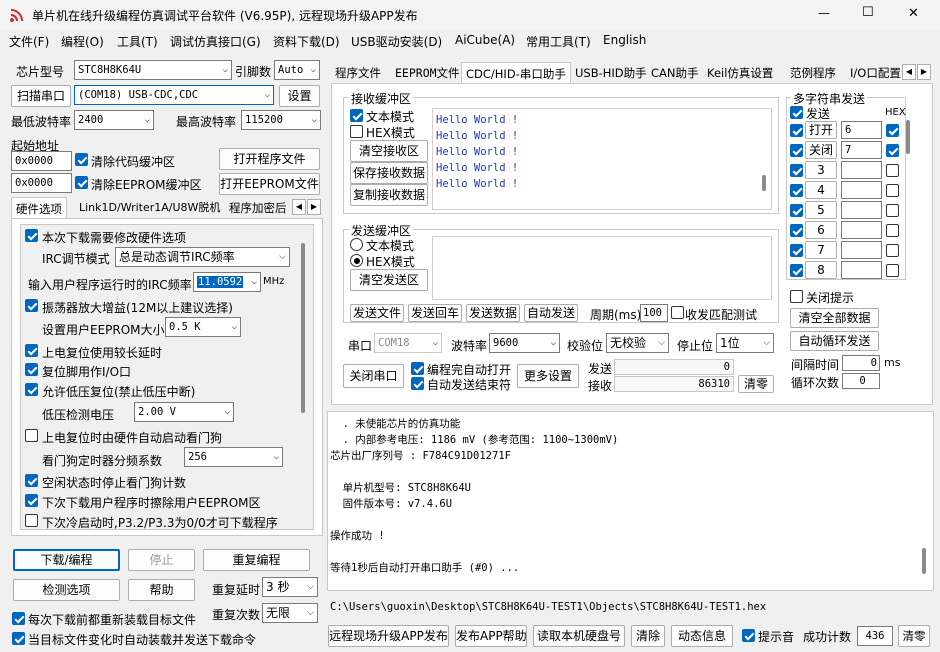  I want to click on auto-open-checkbox, so click(417, 368).